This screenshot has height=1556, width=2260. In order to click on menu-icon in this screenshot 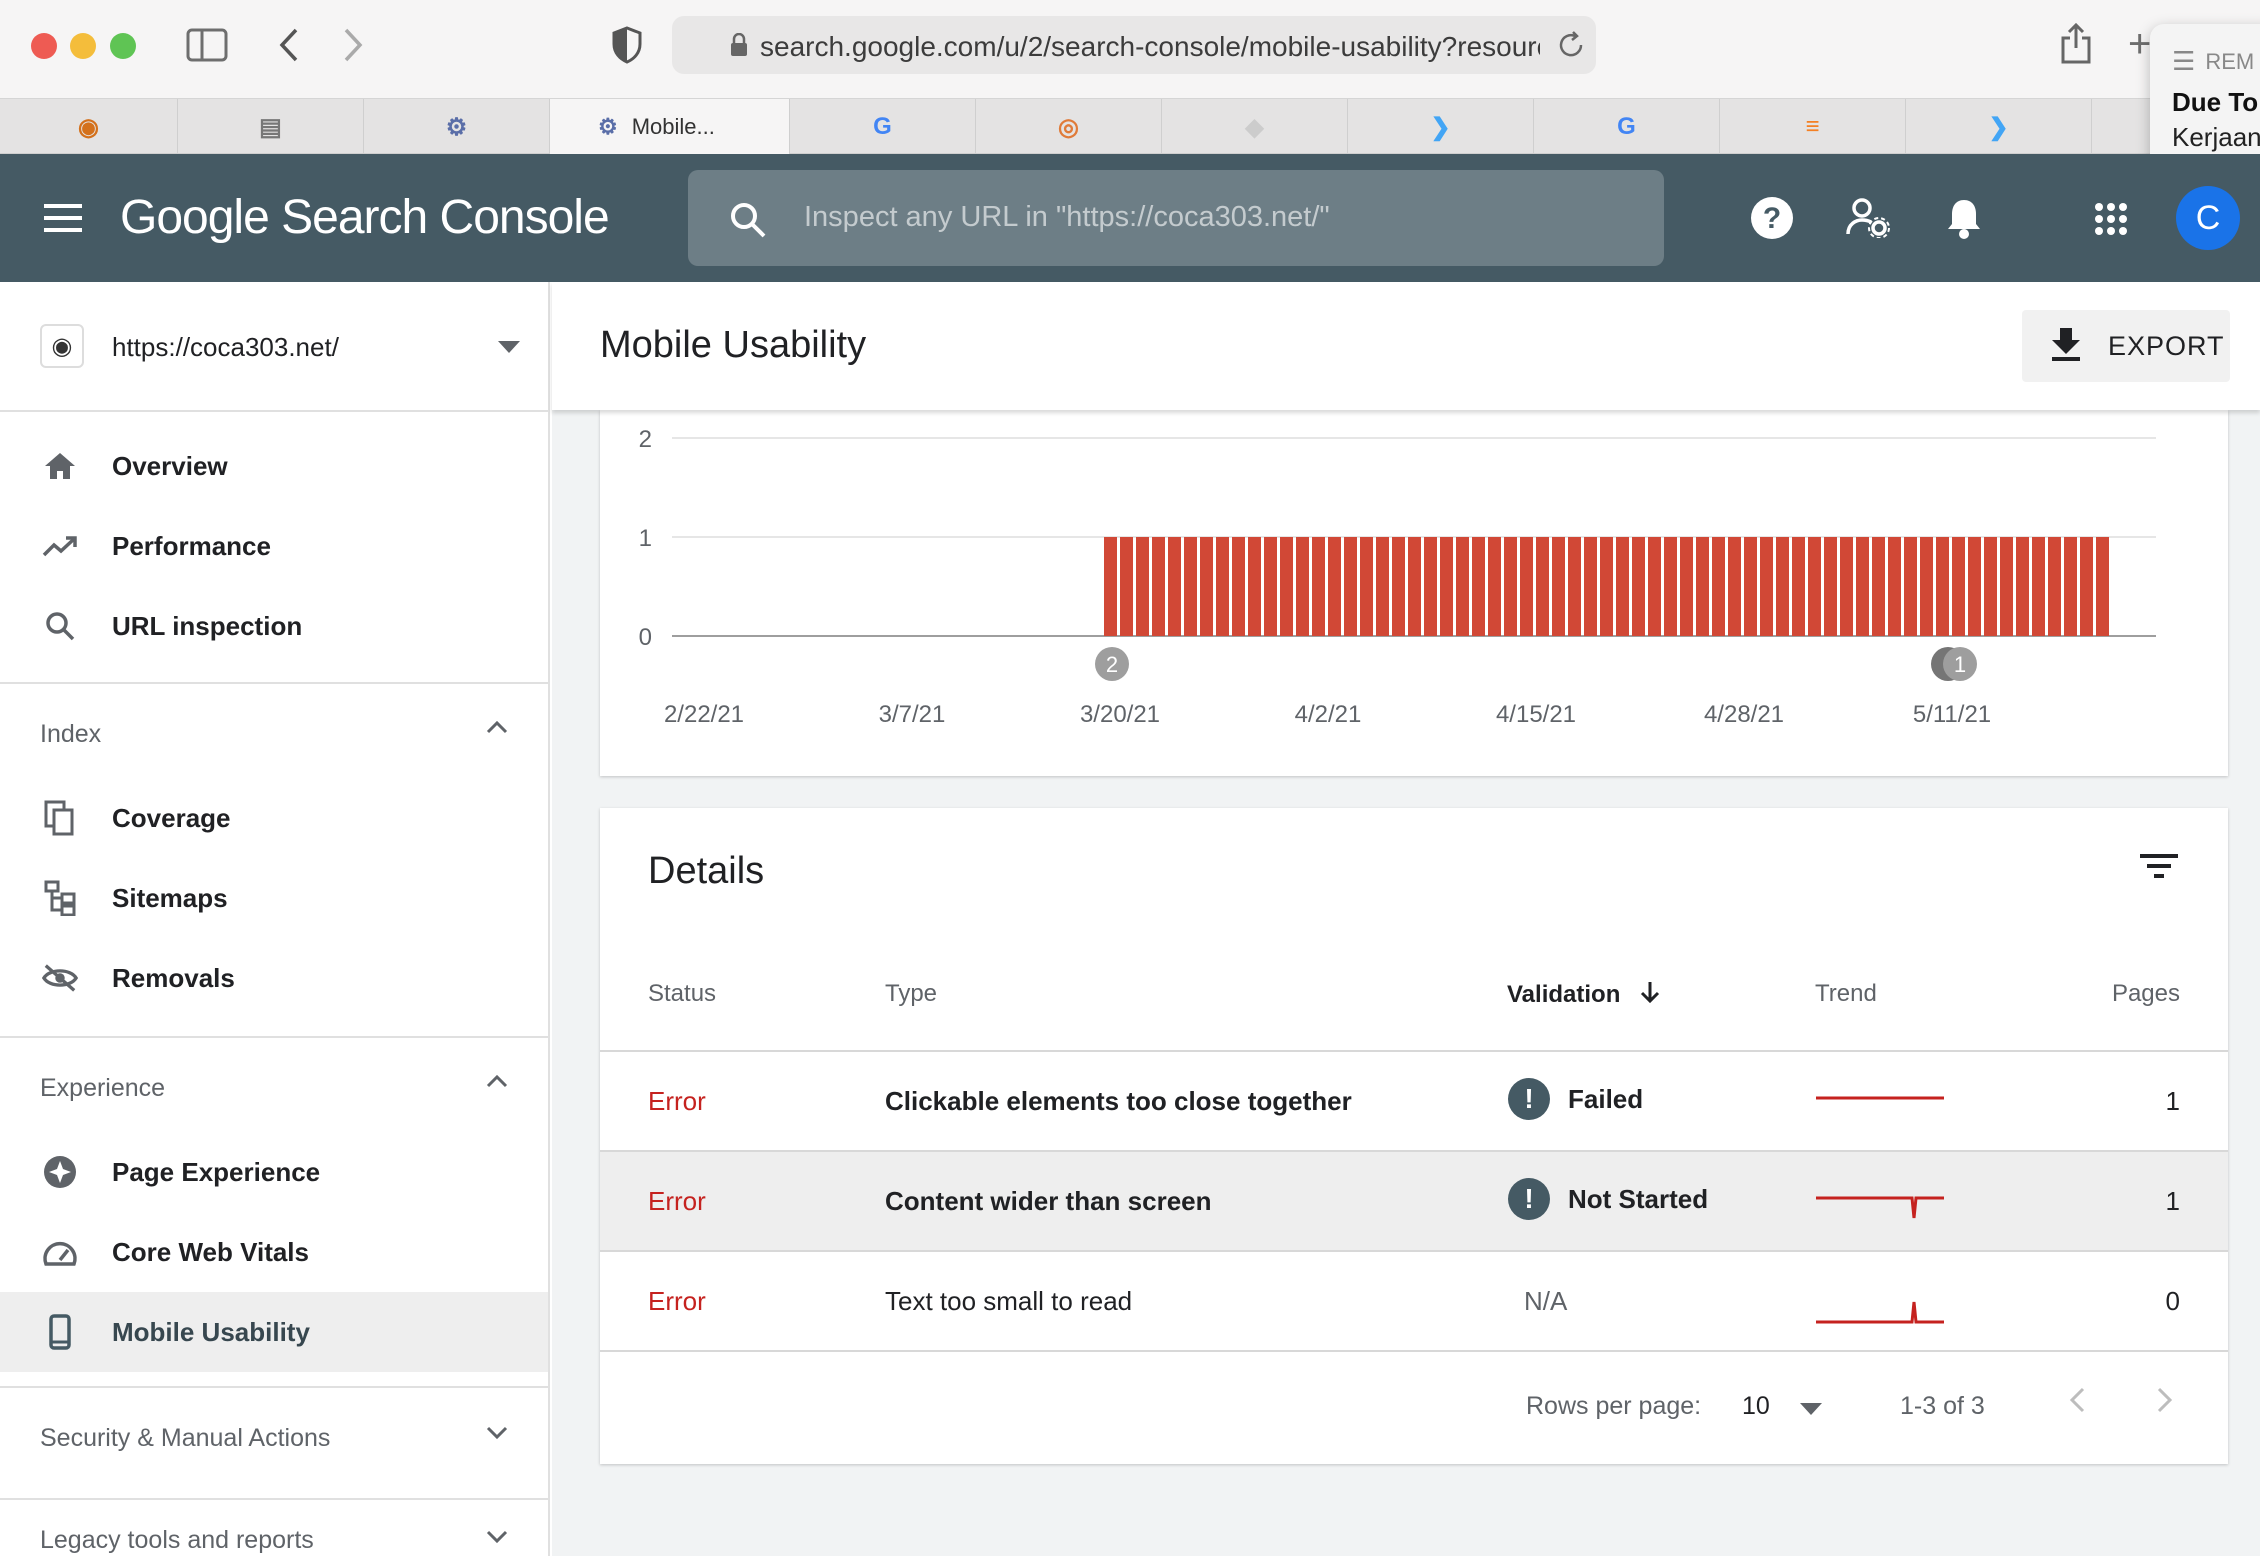, I will do `click(63, 220)`.